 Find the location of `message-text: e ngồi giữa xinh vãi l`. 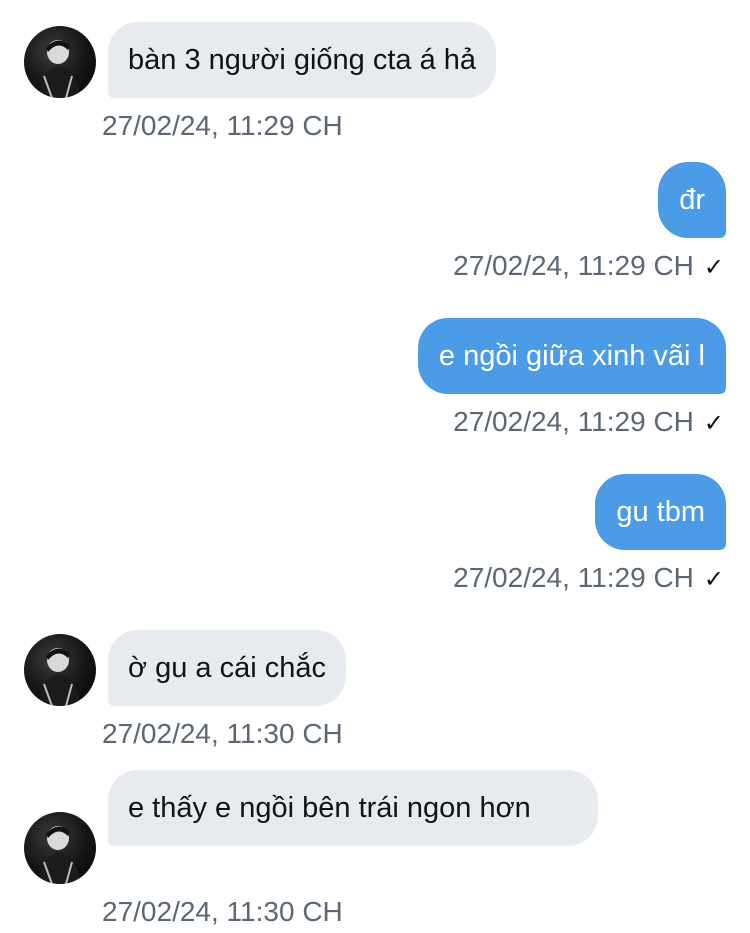

message-text: e ngồi giữa xinh vãi l is located at coordinates (571, 356).